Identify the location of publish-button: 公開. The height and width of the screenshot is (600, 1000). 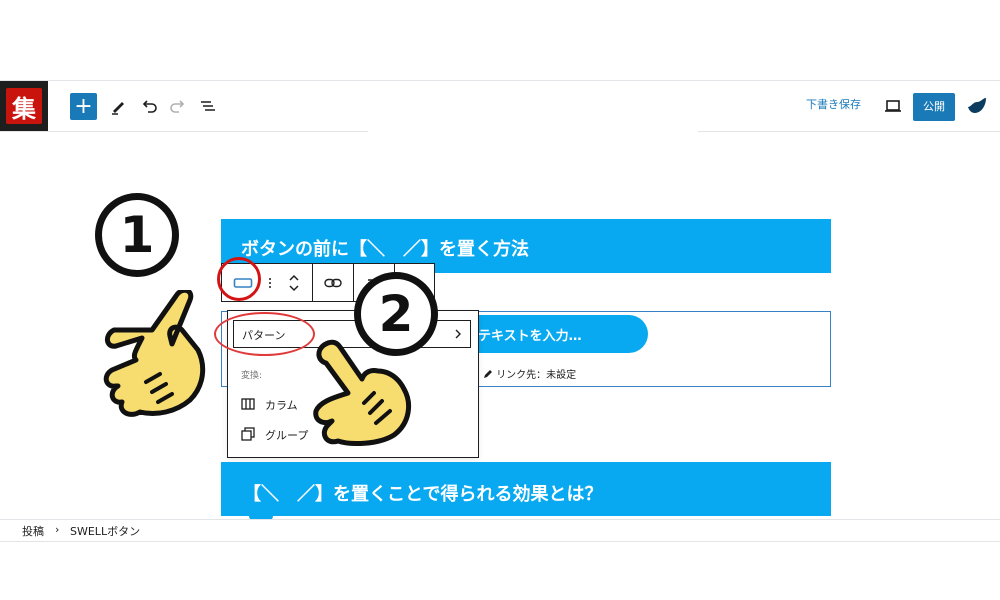
(934, 107).